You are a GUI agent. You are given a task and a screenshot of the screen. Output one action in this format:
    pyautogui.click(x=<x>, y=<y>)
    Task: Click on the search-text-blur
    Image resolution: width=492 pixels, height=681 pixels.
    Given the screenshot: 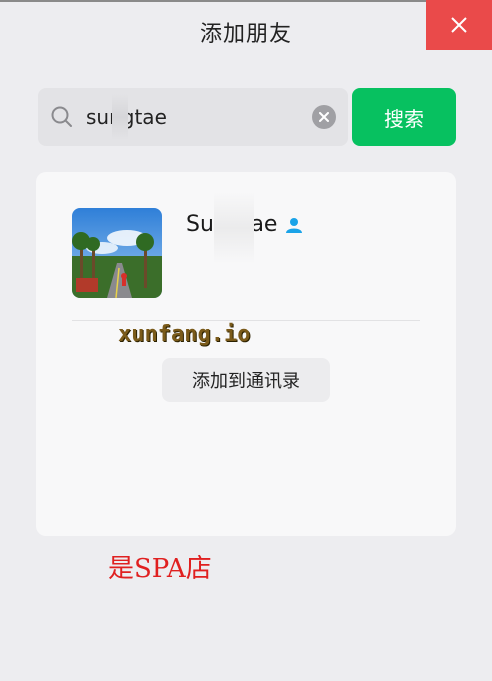 What is the action you would take?
    pyautogui.click(x=120, y=117)
    